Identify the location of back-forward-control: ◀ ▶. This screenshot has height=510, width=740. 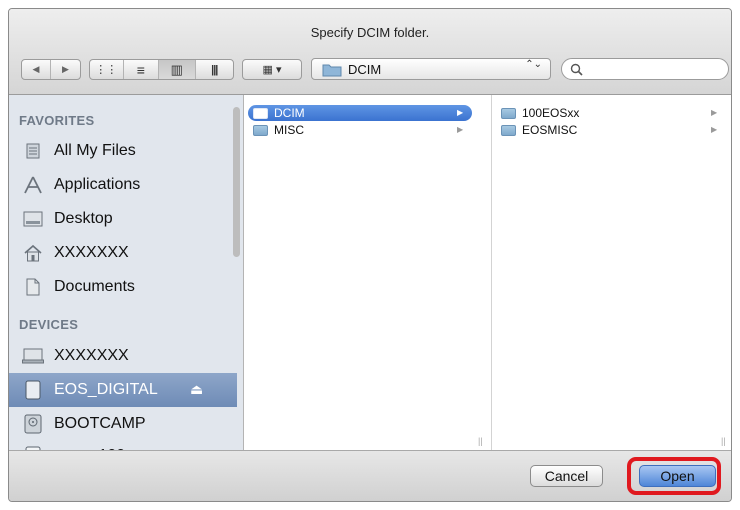
(51, 69).